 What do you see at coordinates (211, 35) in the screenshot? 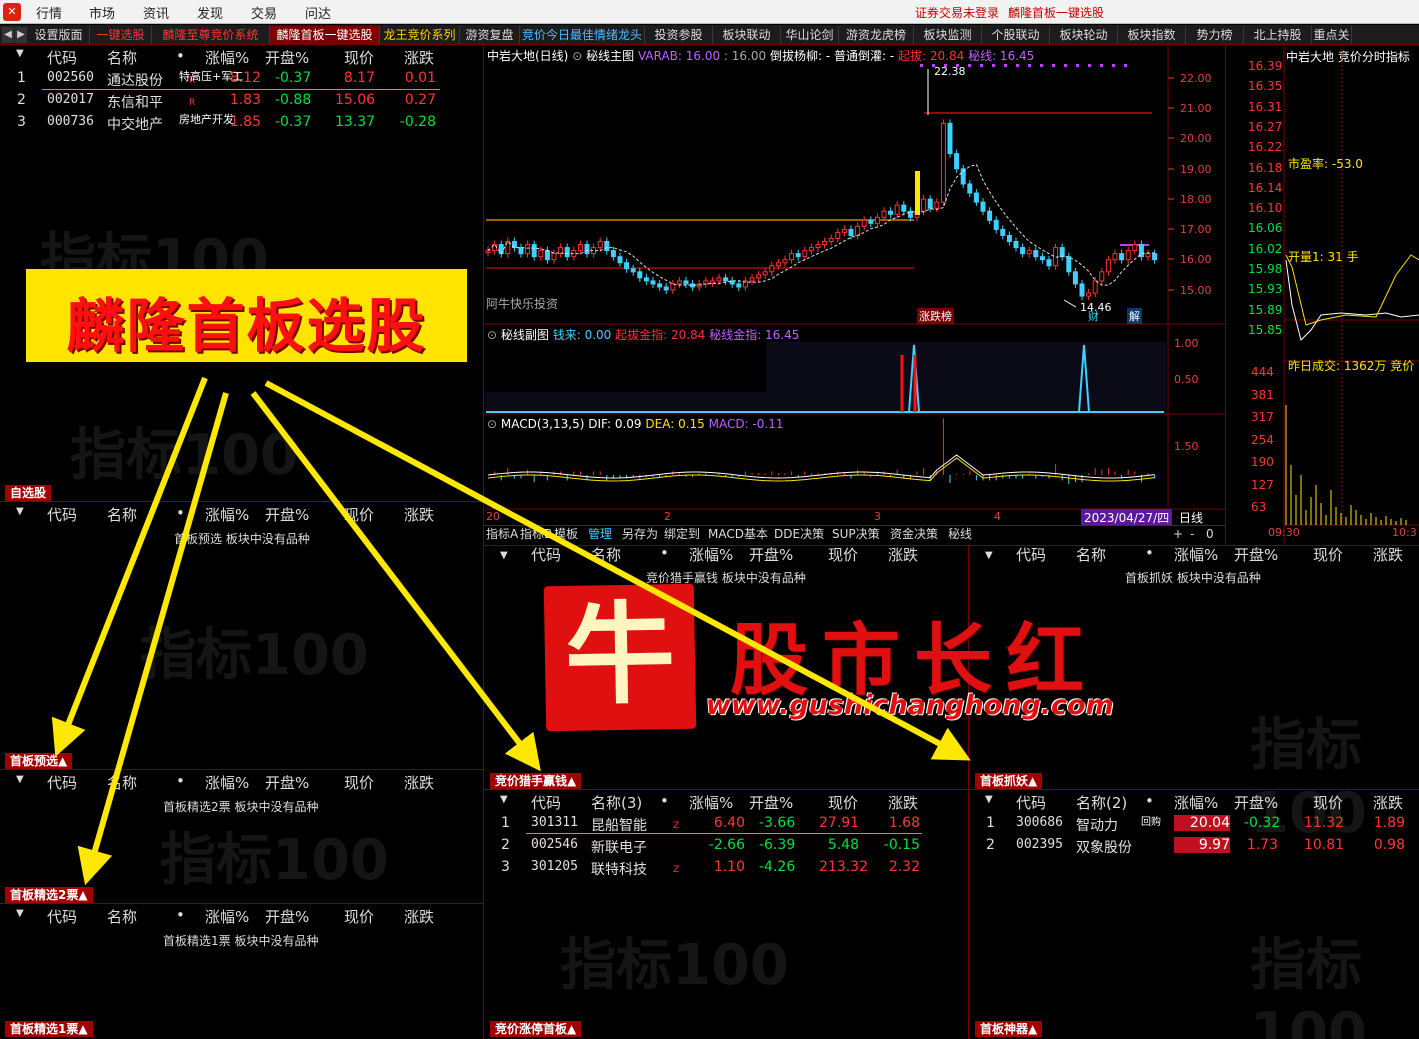
I see `tab-2: 麟隆至尊竞价系统` at bounding box center [211, 35].